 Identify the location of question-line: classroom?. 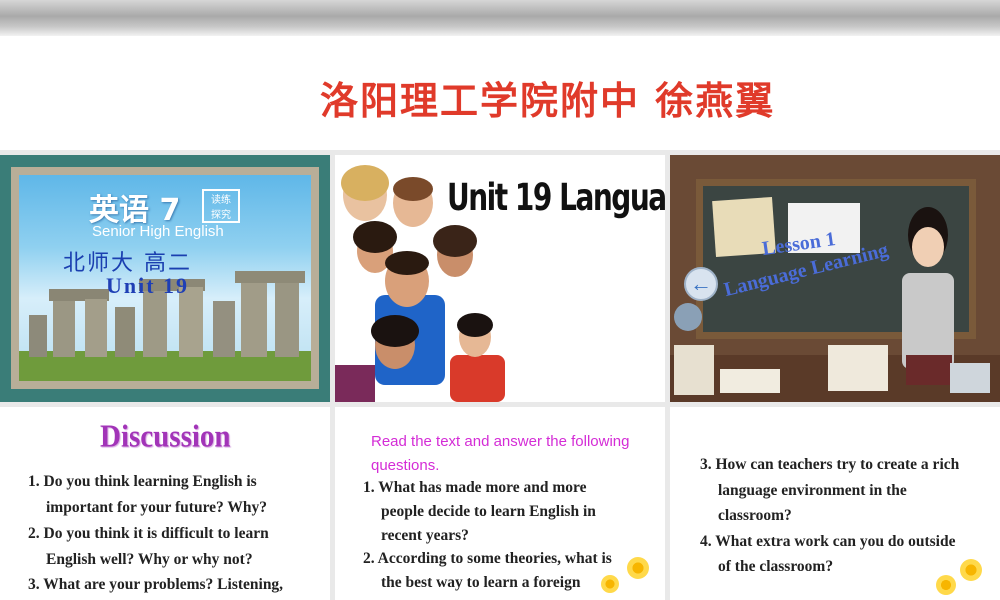
(755, 515).